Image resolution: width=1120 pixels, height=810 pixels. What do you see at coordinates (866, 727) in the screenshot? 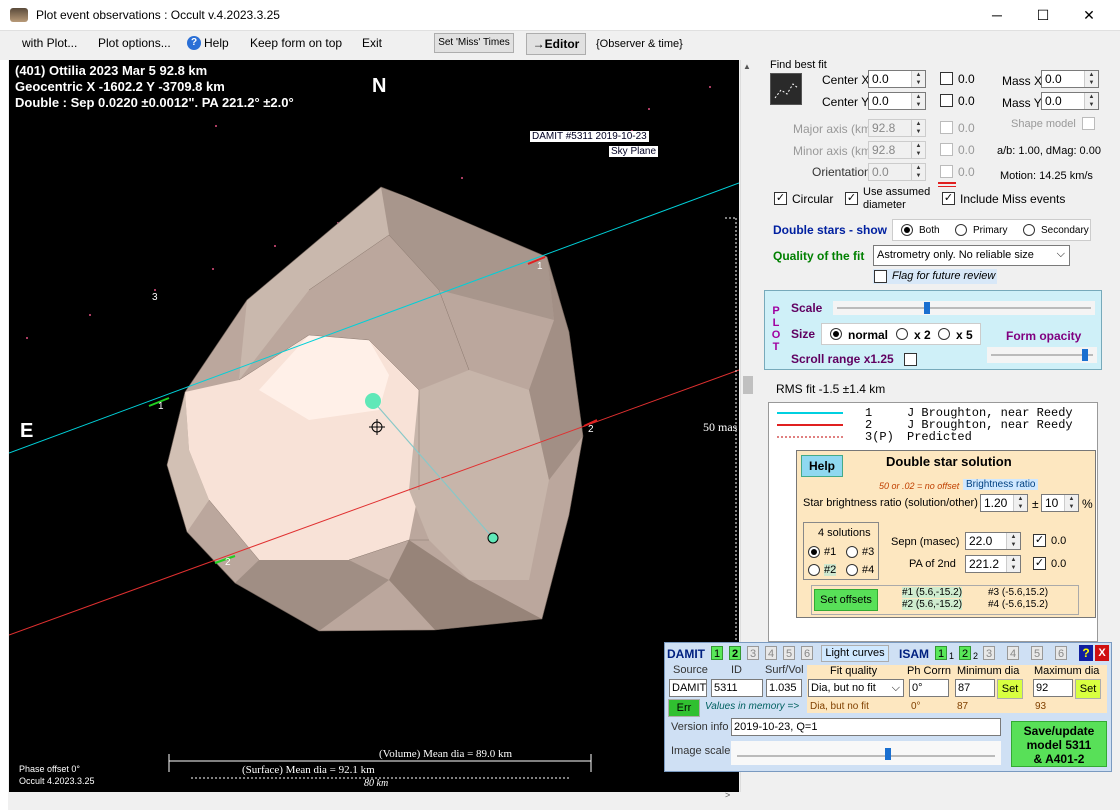
I see `version-info-field: 2019-10-23, Q=1` at bounding box center [866, 727].